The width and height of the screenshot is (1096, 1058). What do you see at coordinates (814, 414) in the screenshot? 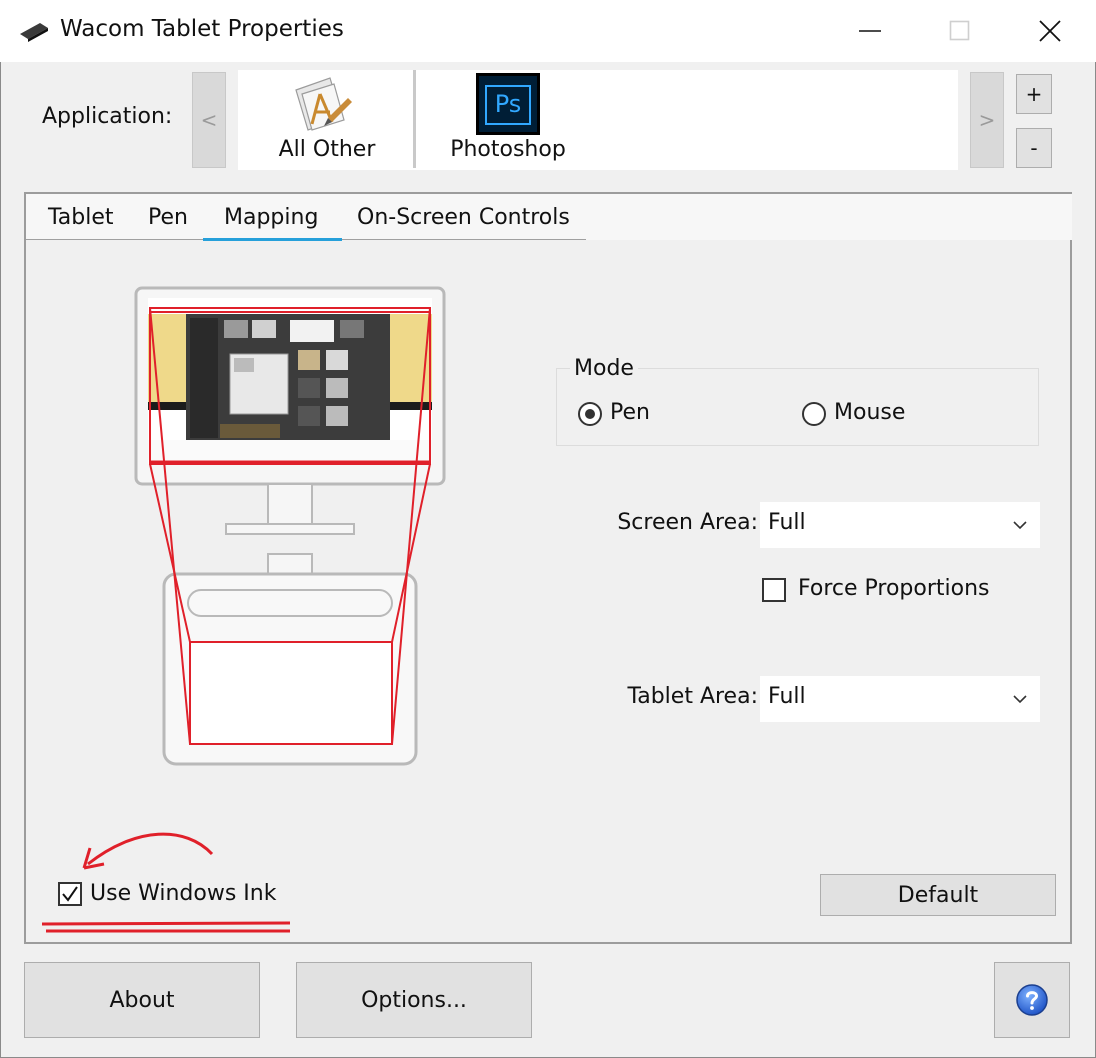
I see `mode-mouse-radio` at bounding box center [814, 414].